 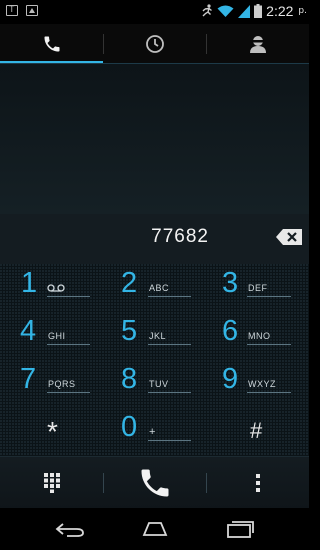 I want to click on home-icon, so click(x=155, y=529).